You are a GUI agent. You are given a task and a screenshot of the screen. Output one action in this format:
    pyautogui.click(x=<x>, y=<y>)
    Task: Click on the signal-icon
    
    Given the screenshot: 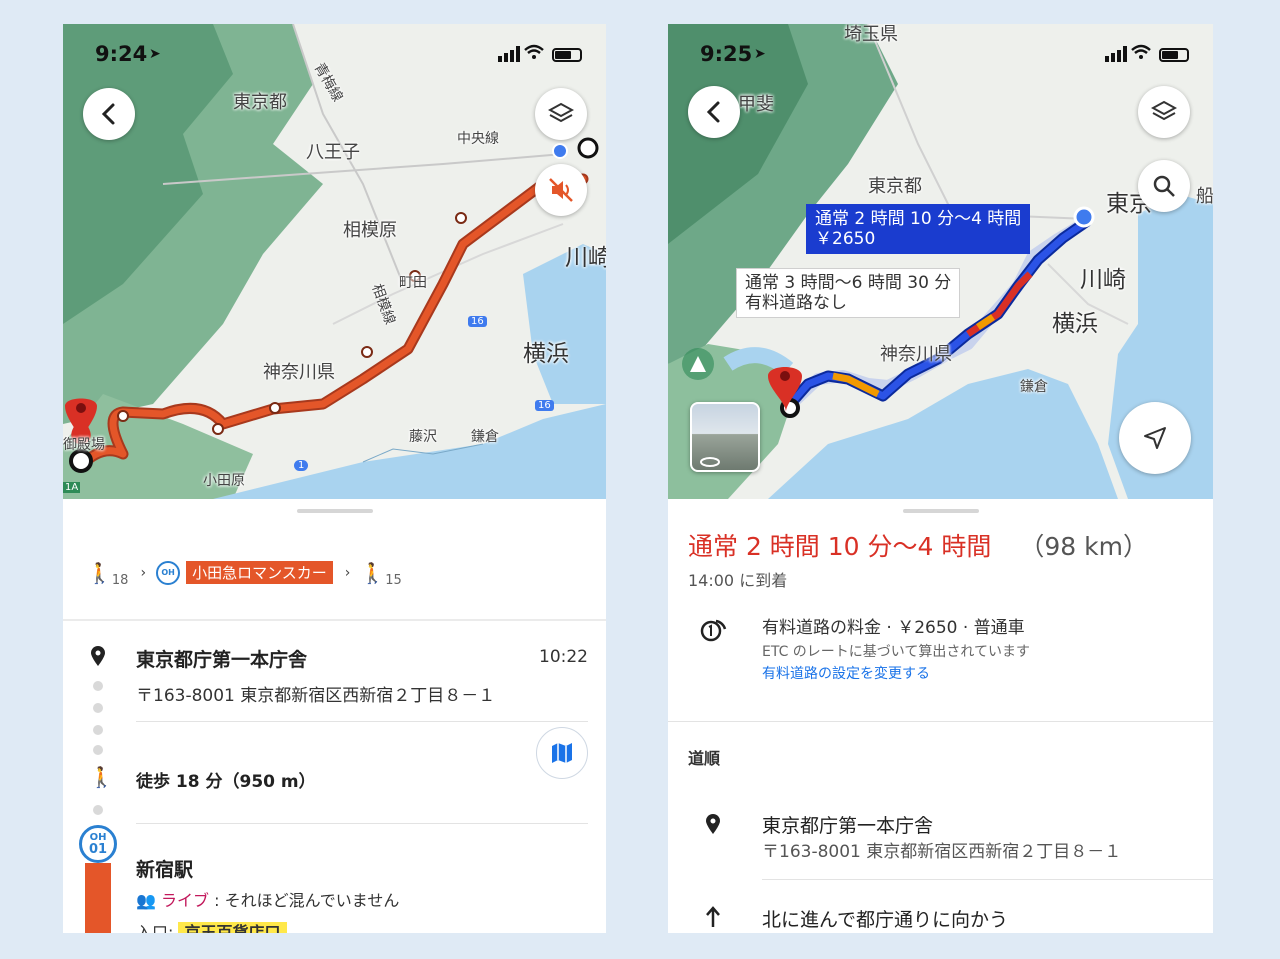 What is the action you would take?
    pyautogui.click(x=509, y=54)
    